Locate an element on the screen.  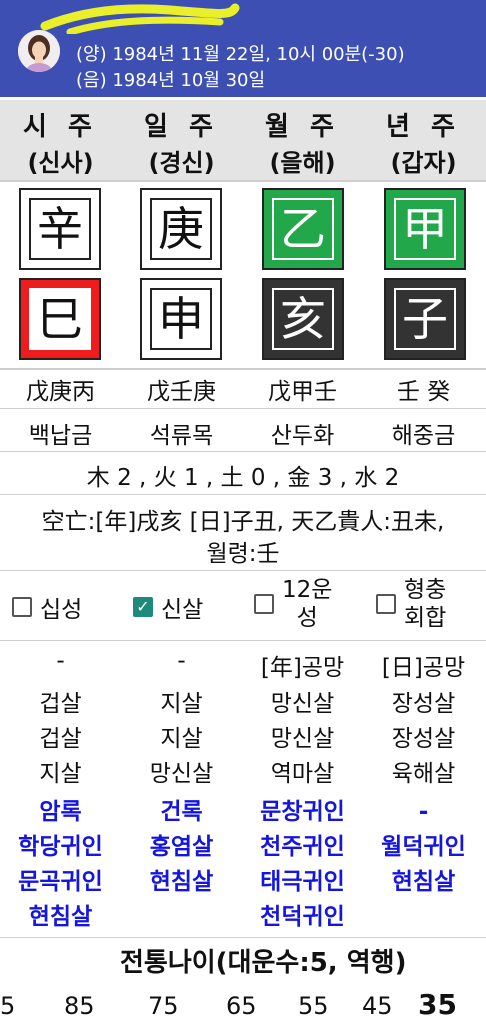
gwiin-column-year: - 월덕귀인 현침살 is located at coordinates (423, 847).